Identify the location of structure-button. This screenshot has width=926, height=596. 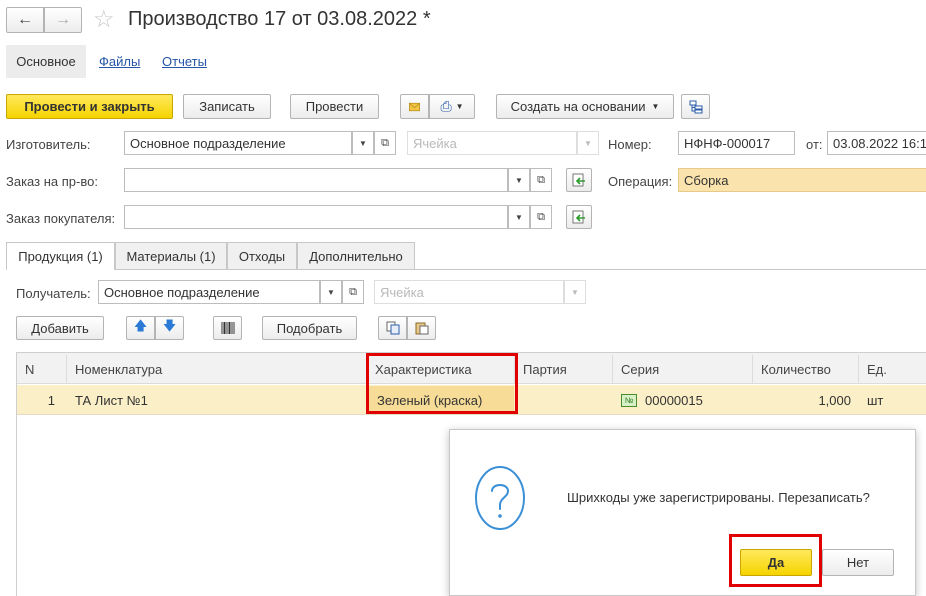
(695, 106).